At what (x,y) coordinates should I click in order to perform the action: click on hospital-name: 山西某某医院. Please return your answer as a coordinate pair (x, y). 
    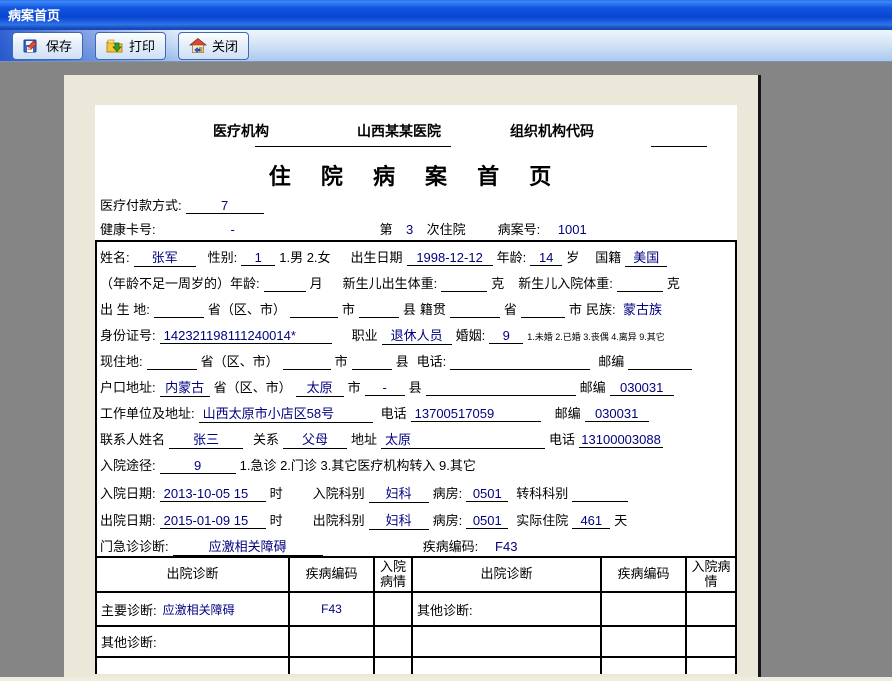
    Looking at the image, I should click on (399, 131).